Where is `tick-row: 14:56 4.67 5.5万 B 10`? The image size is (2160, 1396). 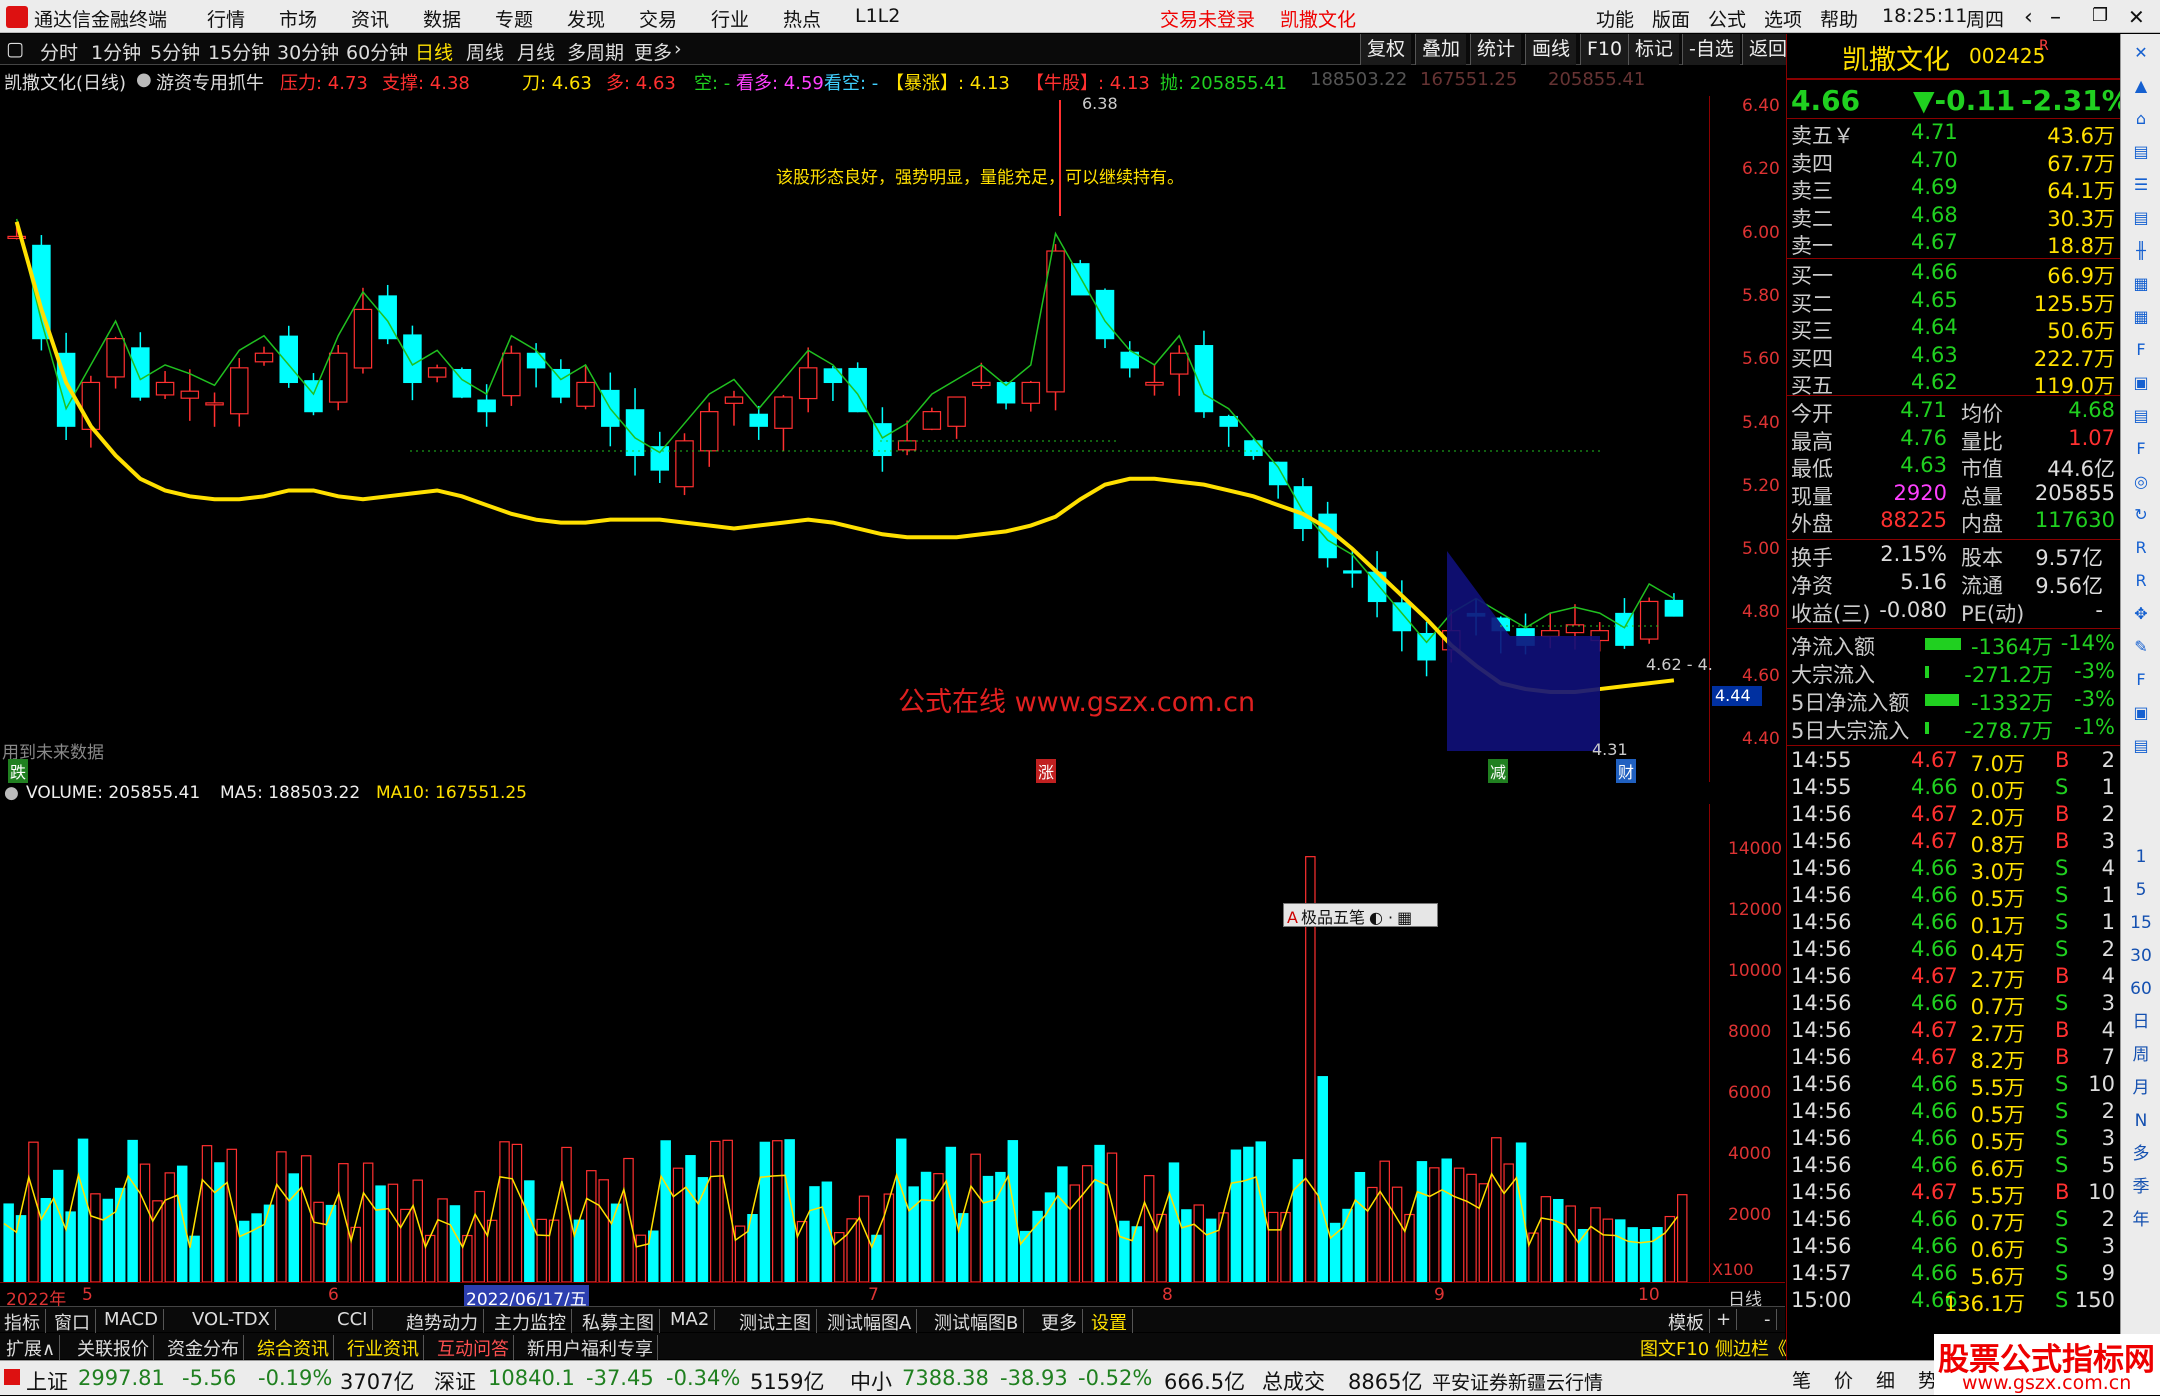 tick-row: 14:56 4.67 5.5万 B 10 is located at coordinates (1954, 1194).